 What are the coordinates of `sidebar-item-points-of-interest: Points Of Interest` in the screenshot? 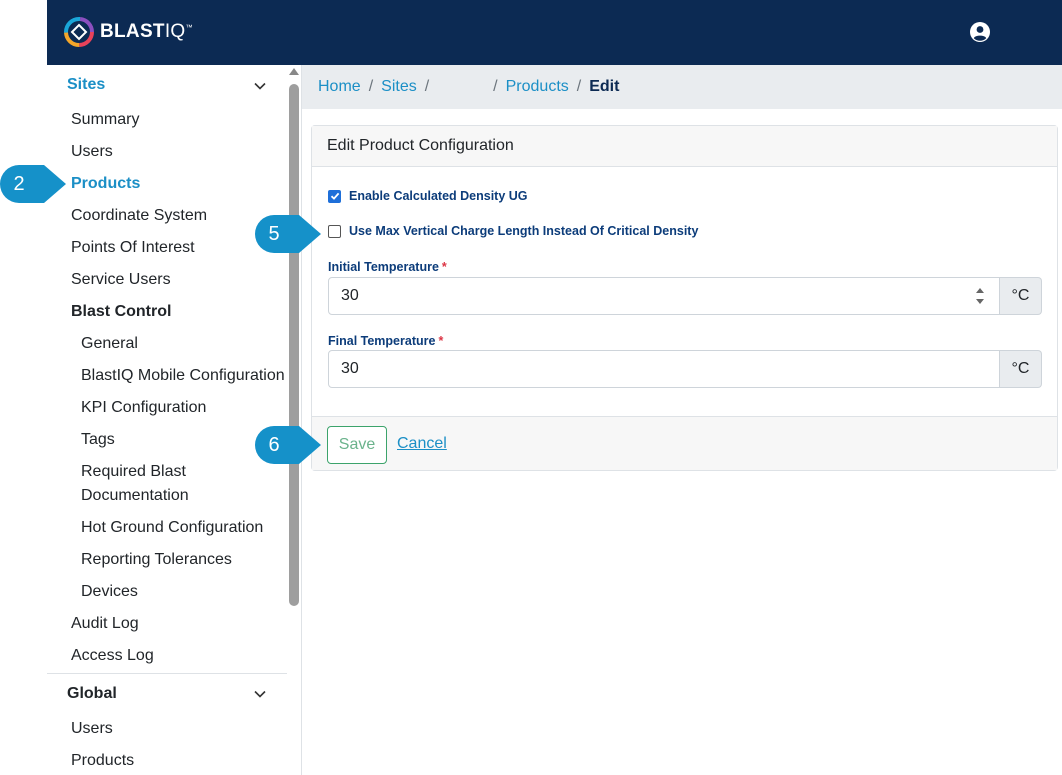 It's located at (133, 248).